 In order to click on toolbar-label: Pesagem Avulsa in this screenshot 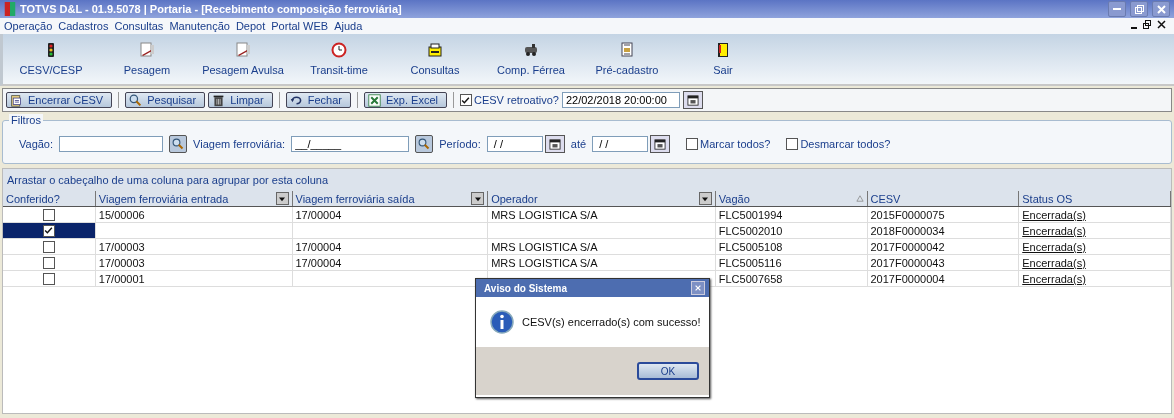, I will do `click(243, 70)`.